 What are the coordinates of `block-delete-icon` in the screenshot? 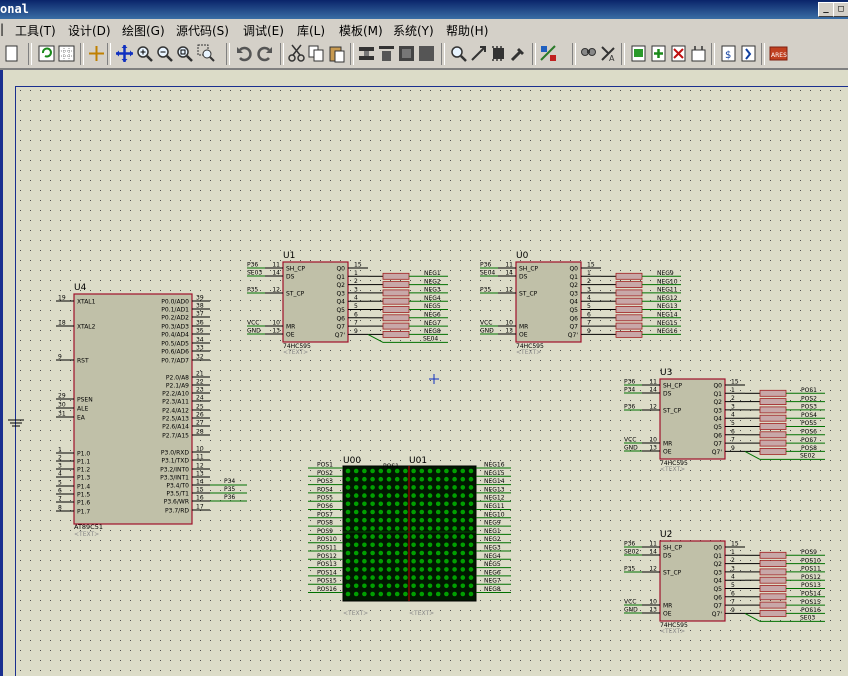 It's located at (426, 53).